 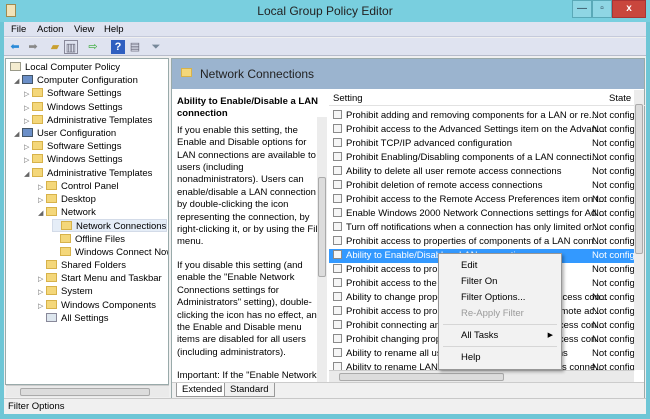 What do you see at coordinates (93, 265) in the screenshot?
I see `tree-item-label: Shared Folders` at bounding box center [93, 265].